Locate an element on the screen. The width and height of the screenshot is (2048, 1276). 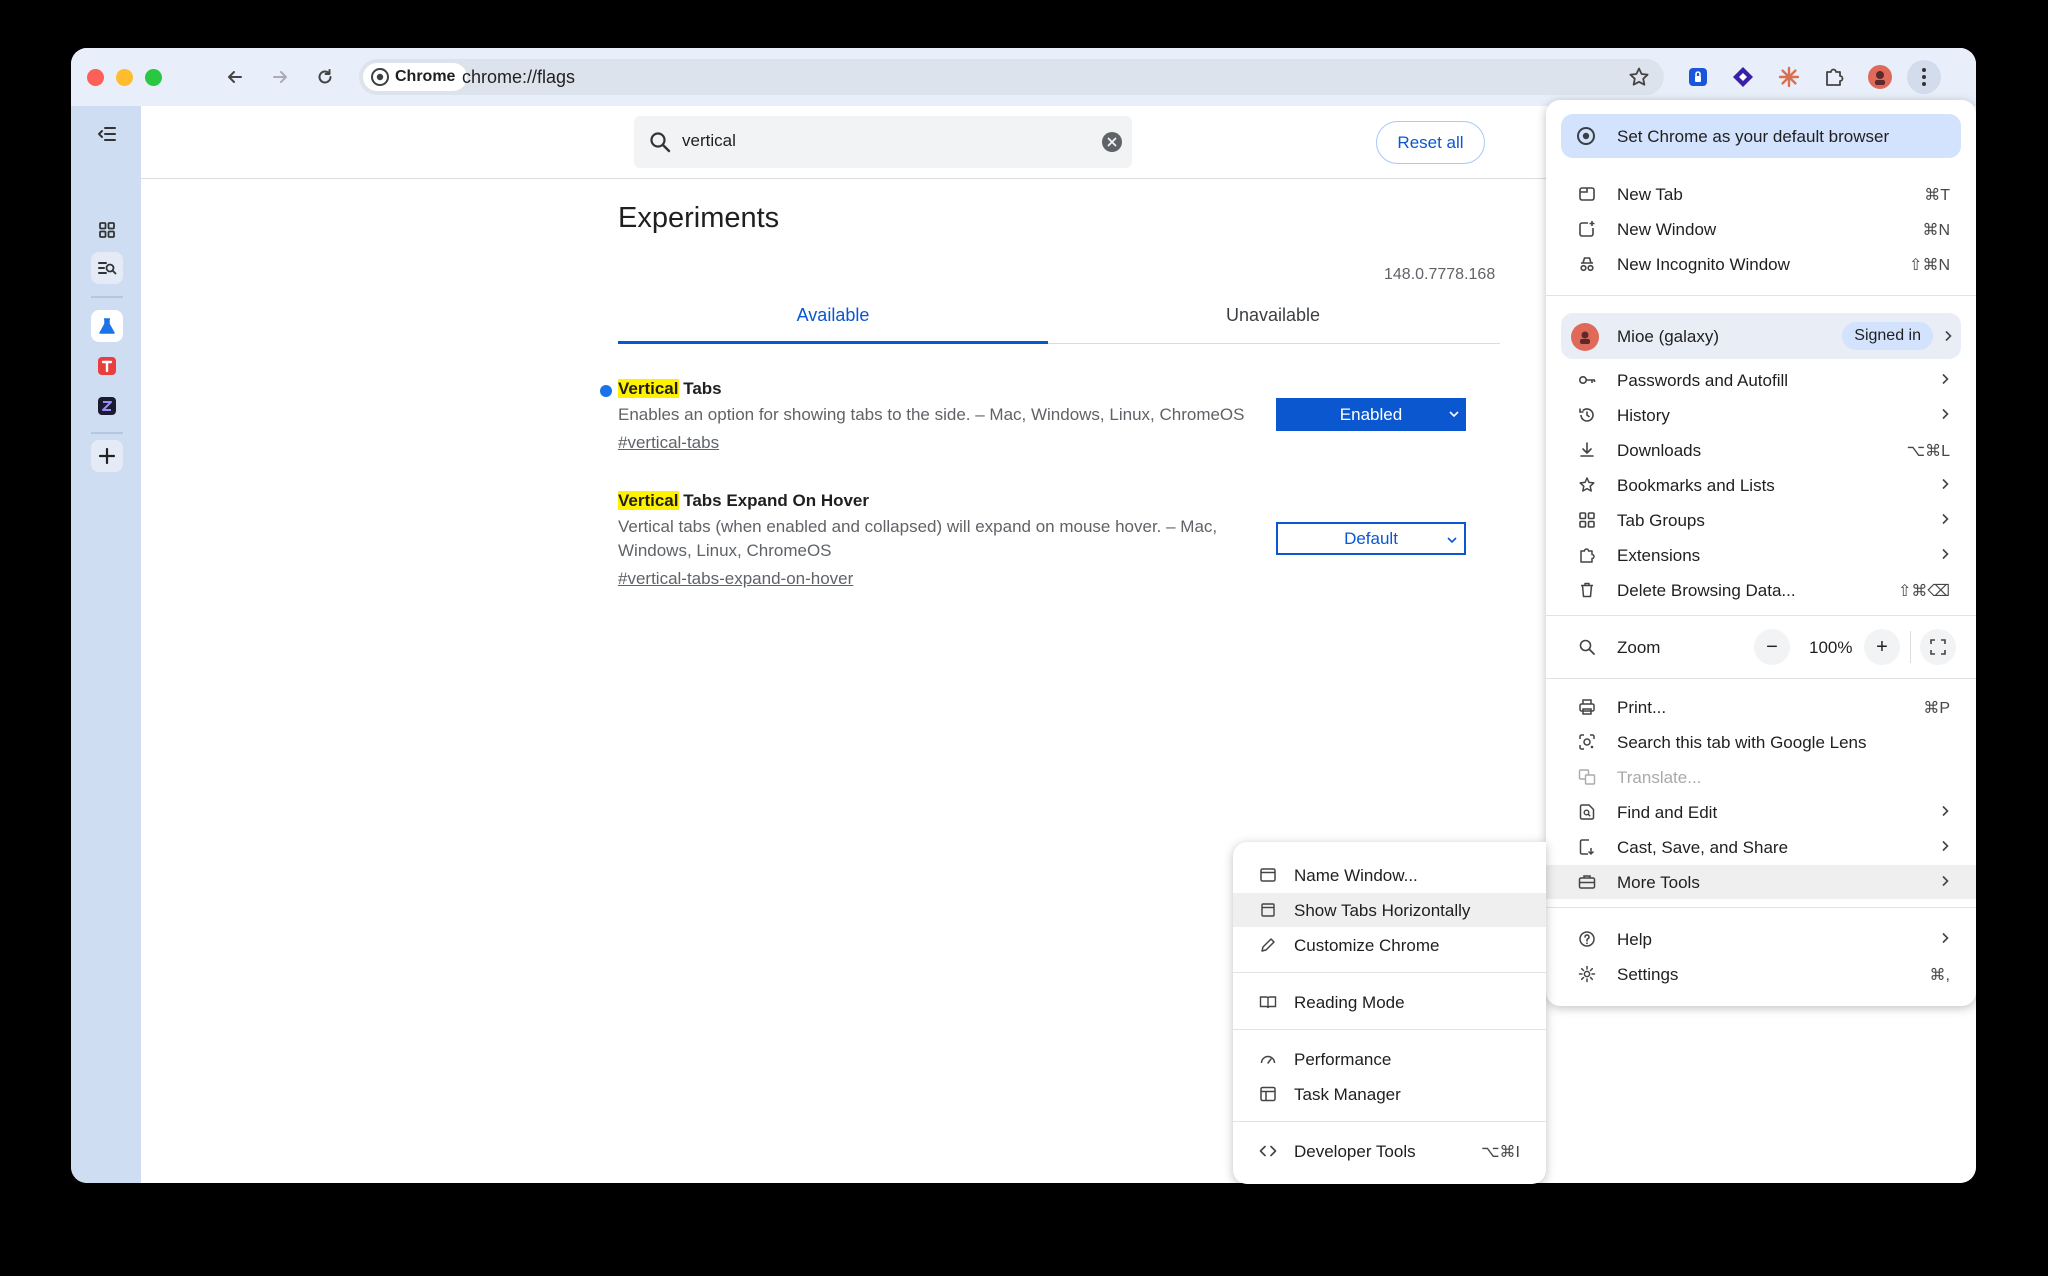
tab-red-app is located at coordinates (107, 366).